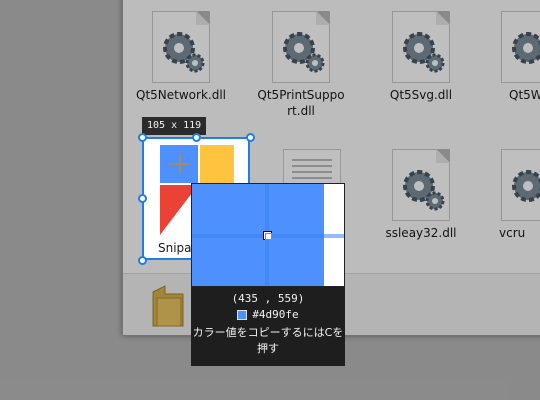 The image size is (540, 400). I want to click on file-name: Qt5W, so click(524, 95).